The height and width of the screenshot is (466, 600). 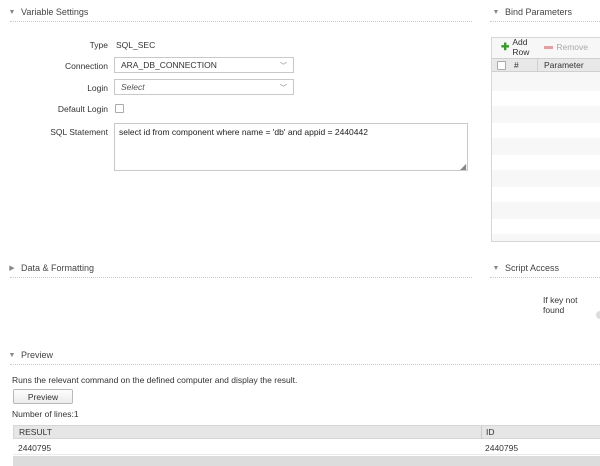 I want to click on select-all-checkbox, so click(x=501, y=65).